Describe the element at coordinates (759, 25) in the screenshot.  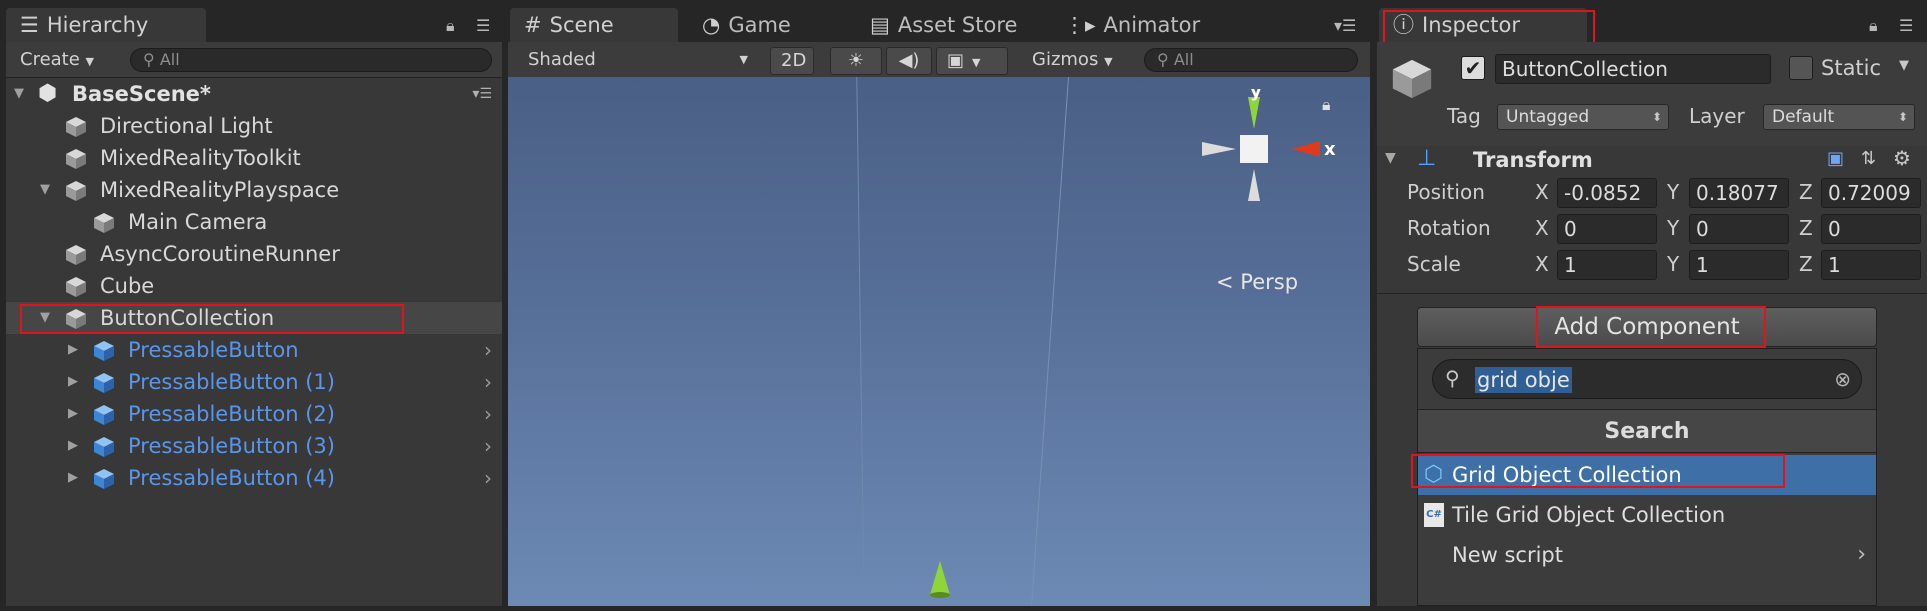
I see `tab-game-label: Game` at that location.